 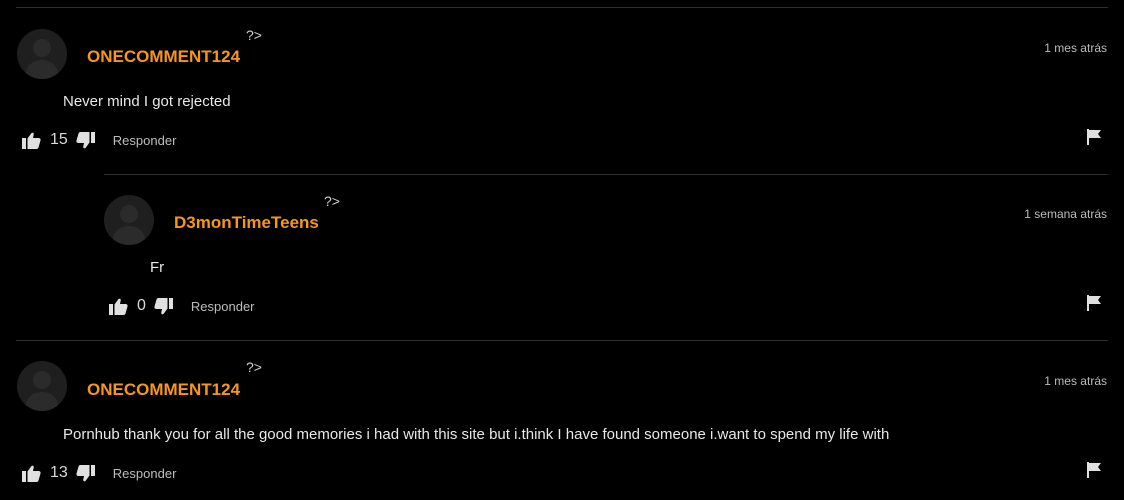 I want to click on username: D3monTimeTeens, so click(x=246, y=223).